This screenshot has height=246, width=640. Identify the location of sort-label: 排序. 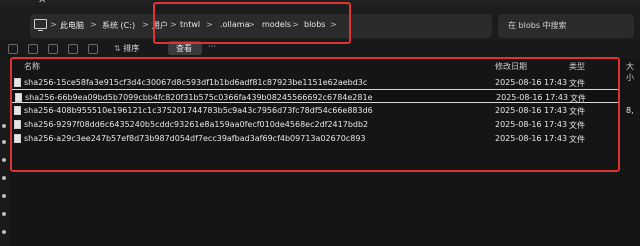
(131, 48).